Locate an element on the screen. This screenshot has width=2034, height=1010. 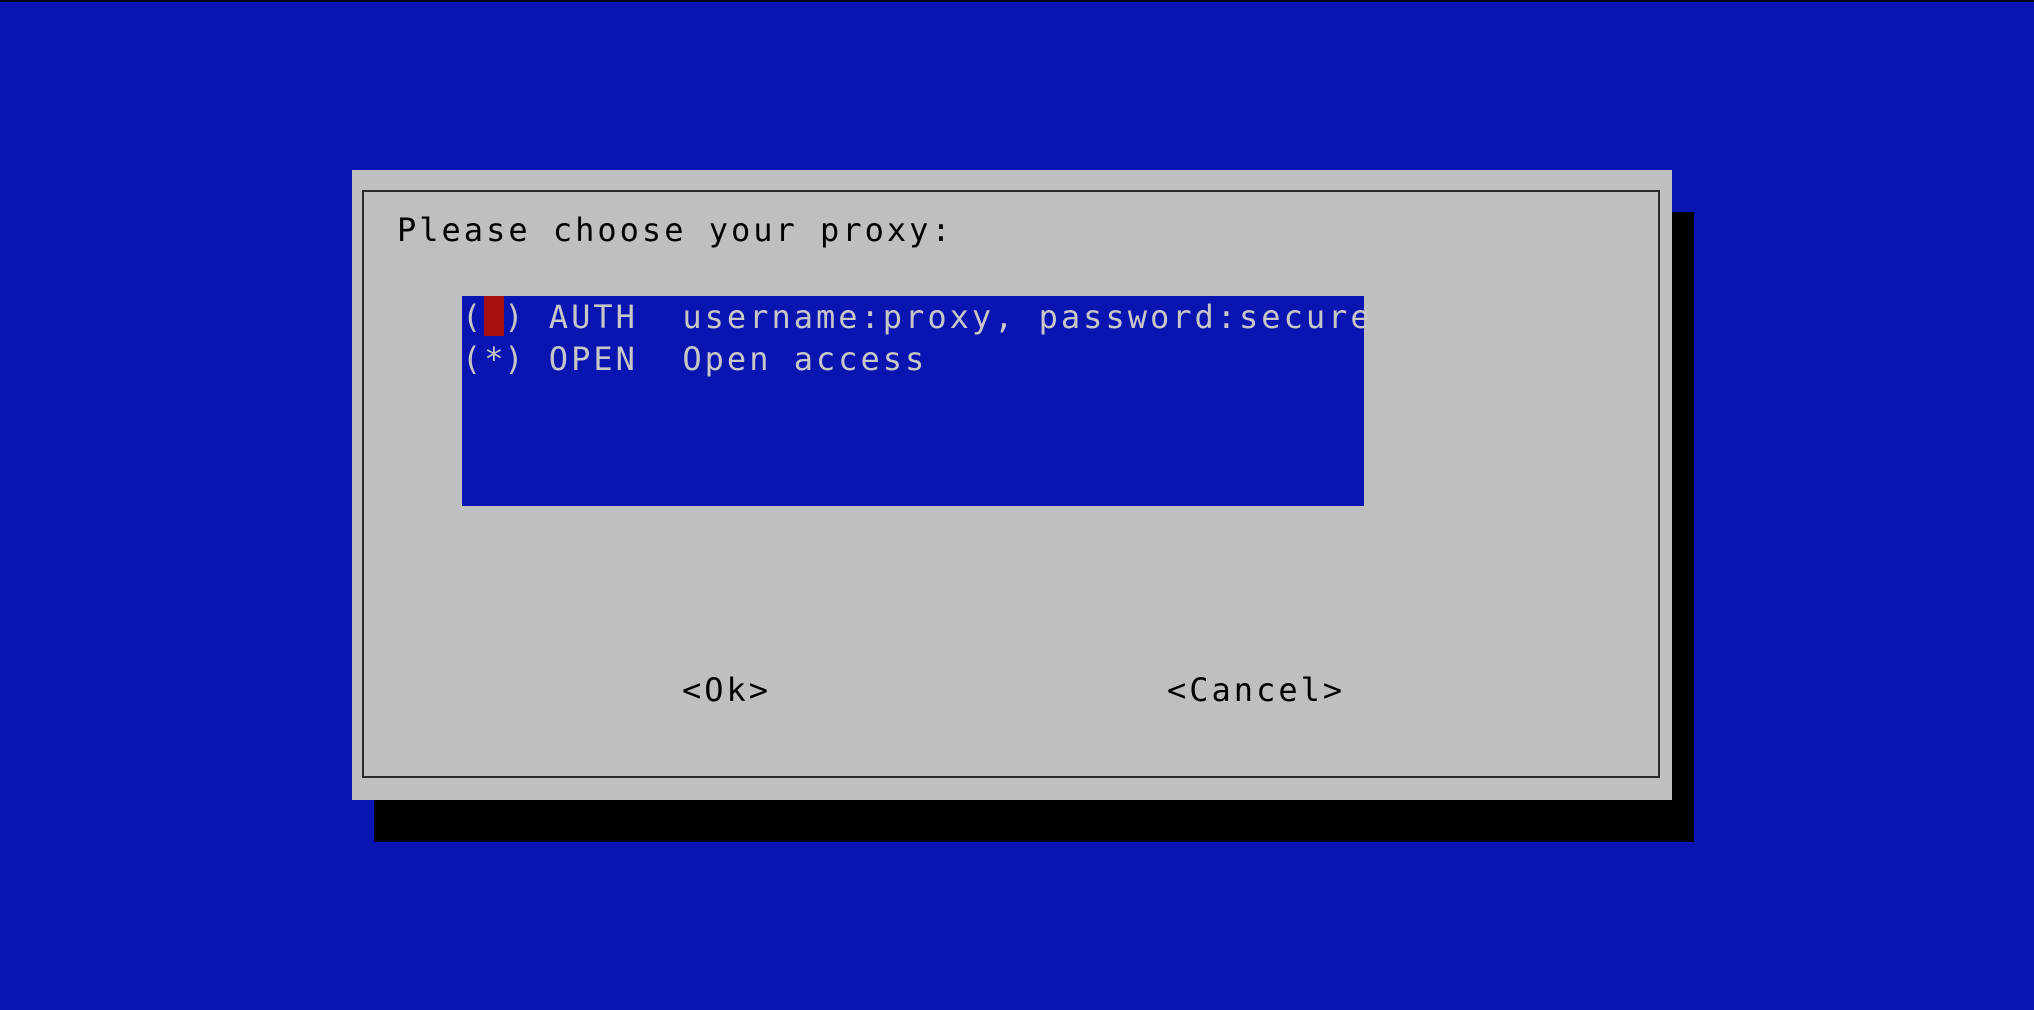
option-description-auth: username:proxy, password:secure is located at coordinates (1027, 317).